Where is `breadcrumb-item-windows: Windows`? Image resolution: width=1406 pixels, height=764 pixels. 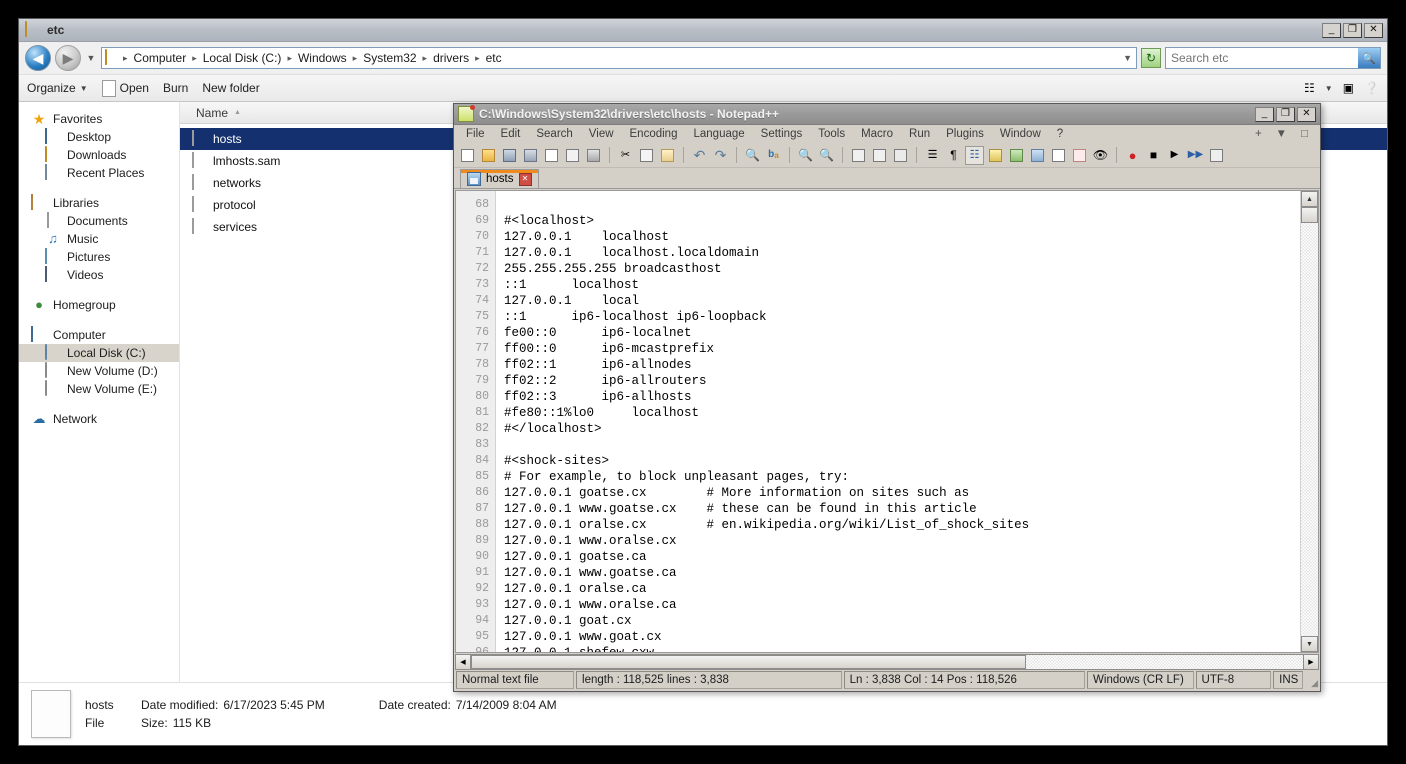
breadcrumb-item-windows: Windows is located at coordinates (322, 58).